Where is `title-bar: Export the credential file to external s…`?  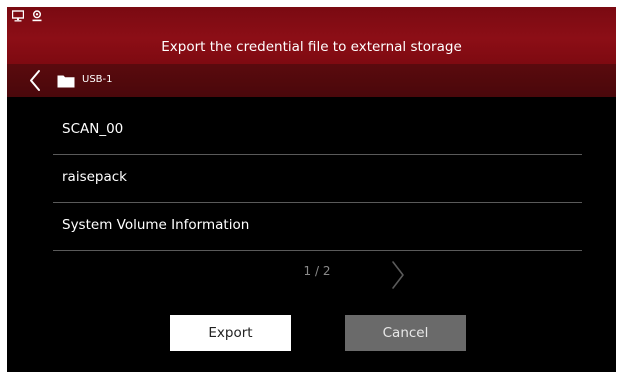 title-bar: Export the credential file to external s… is located at coordinates (311, 35).